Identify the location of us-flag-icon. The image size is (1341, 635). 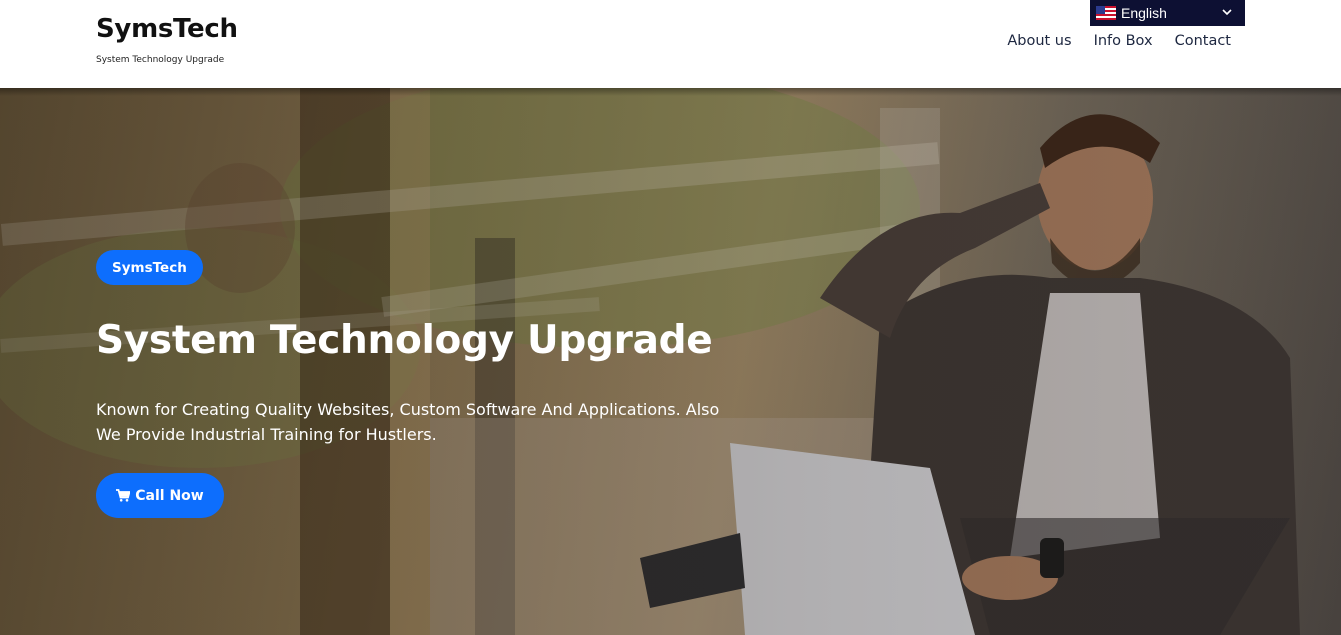
(1106, 13).